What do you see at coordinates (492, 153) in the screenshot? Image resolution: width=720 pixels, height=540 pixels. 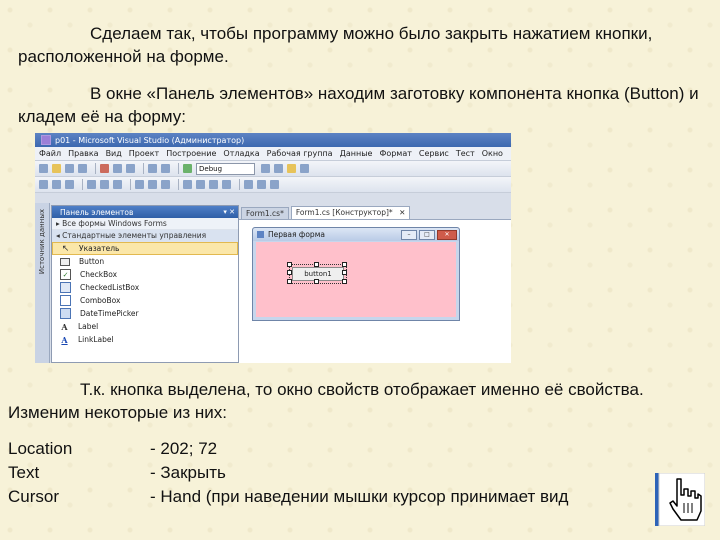 I see `menu-window: Окно` at bounding box center [492, 153].